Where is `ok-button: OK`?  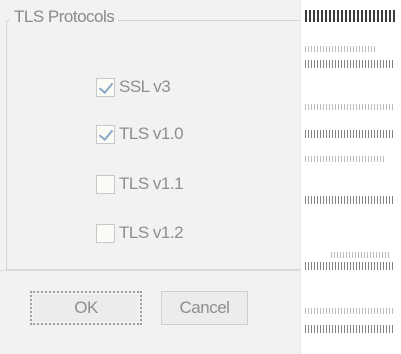 ok-button: OK is located at coordinates (86, 308).